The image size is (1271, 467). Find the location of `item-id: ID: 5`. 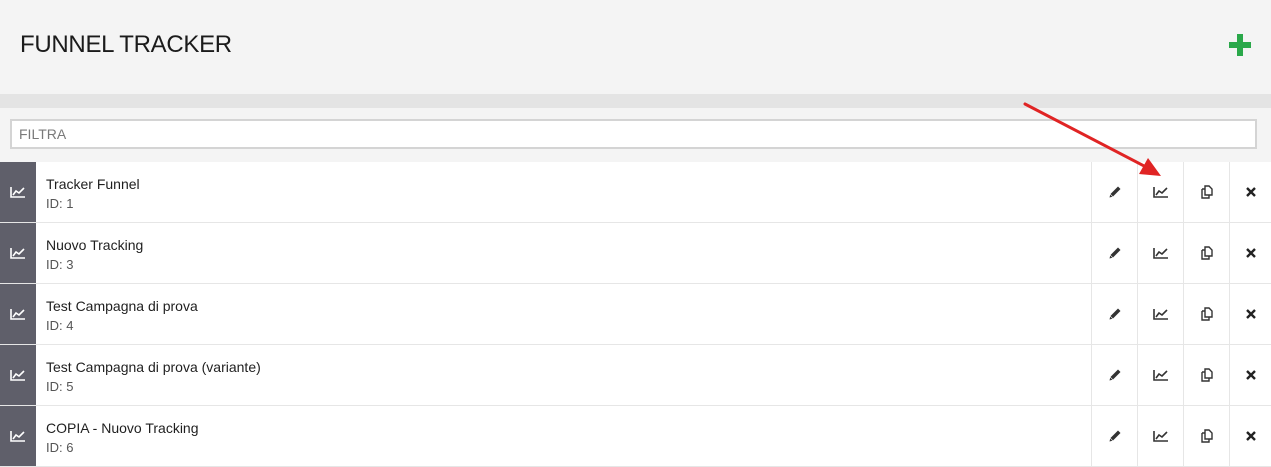

item-id: ID: 5 is located at coordinates (60, 386).